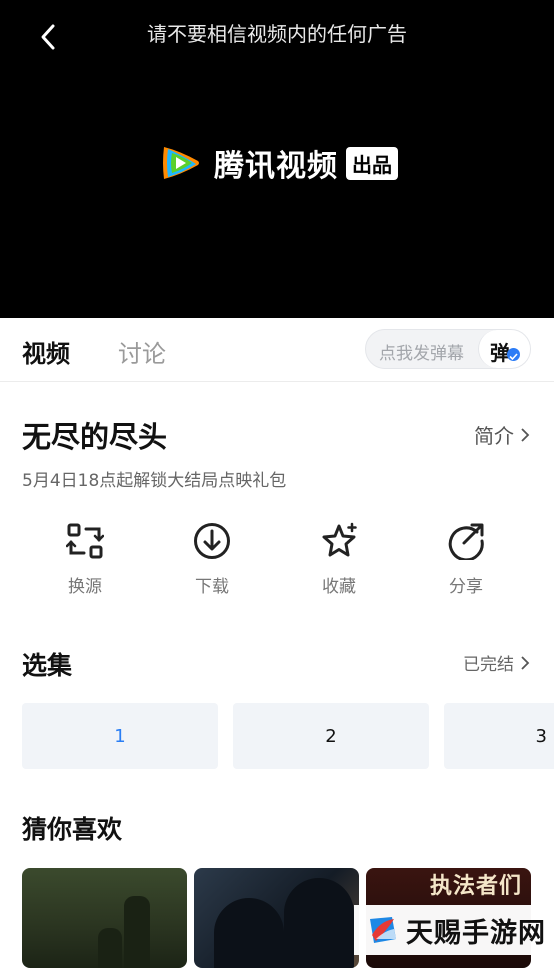  Describe the element at coordinates (276, 166) in the screenshot. I see `logo-text: 腾讯视频` at that location.